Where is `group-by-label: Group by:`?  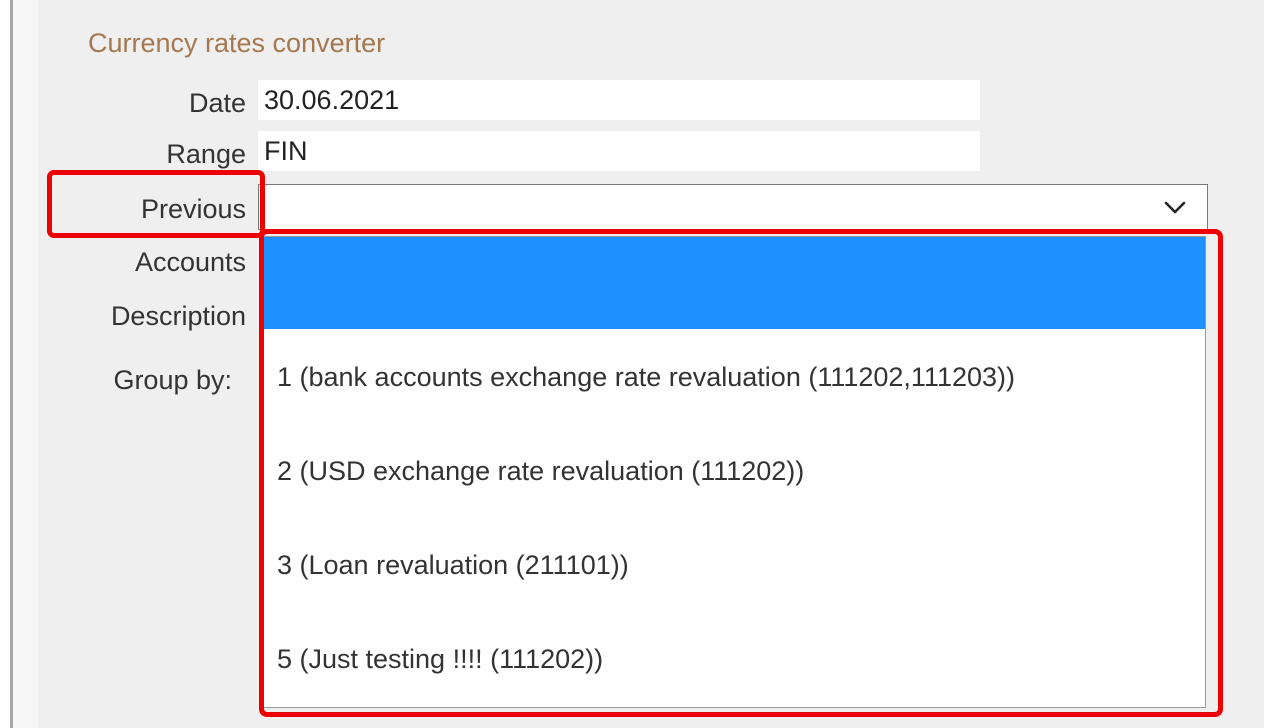
group-by-label: Group by: is located at coordinates (172, 380).